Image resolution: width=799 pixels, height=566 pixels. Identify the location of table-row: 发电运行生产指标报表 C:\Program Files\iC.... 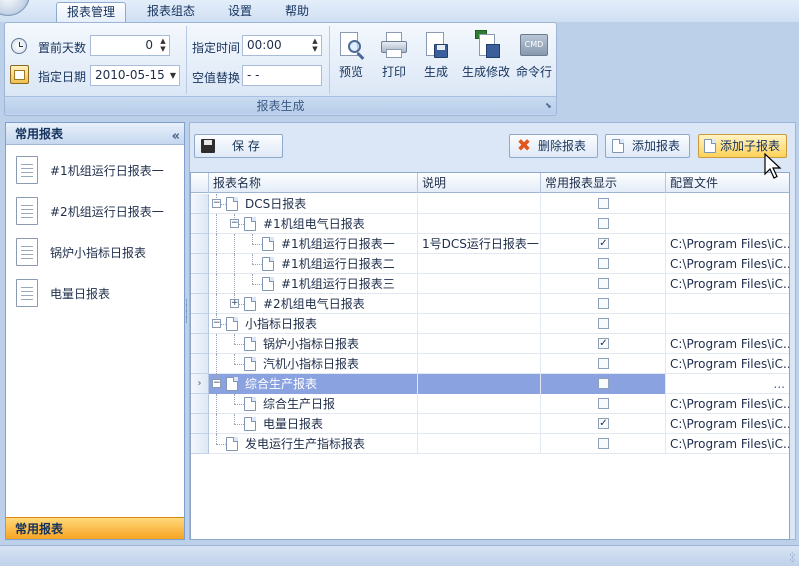
(490, 444).